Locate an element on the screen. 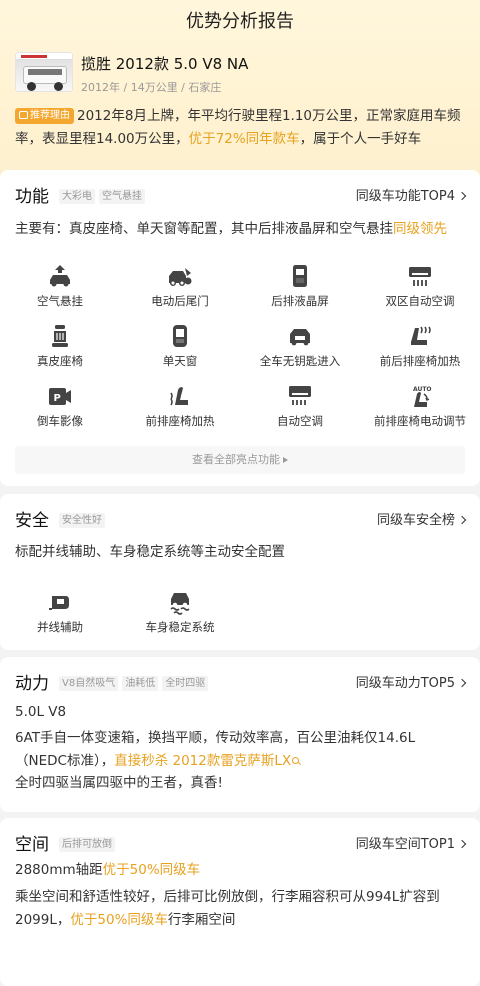 Image resolution: width=480 pixels, height=986 pixels. feature-item: 前后排座椅加热 is located at coordinates (420, 346).